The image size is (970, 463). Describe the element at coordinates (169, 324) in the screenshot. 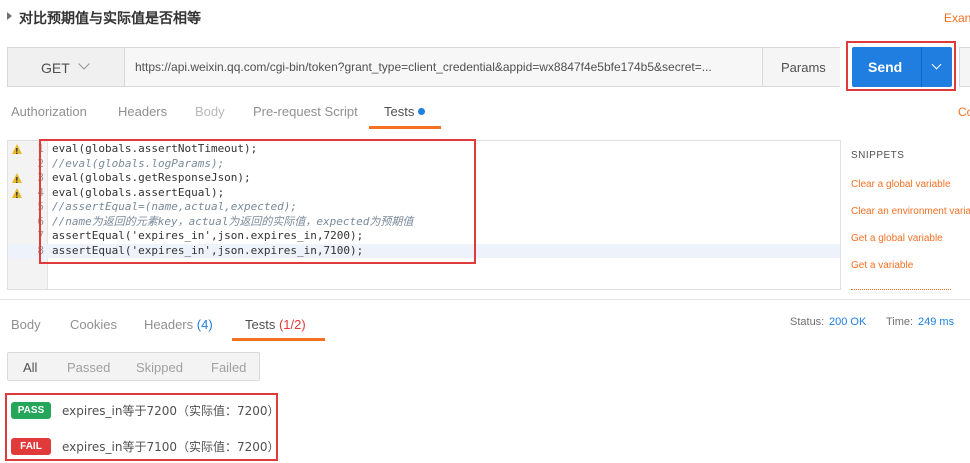

I see `response-tab-headers-label: Headers` at that location.